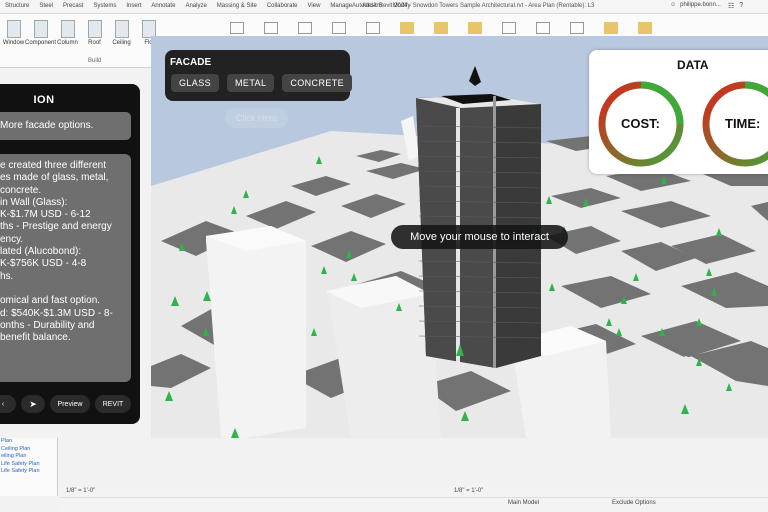 This screenshot has width=768, height=512. What do you see at coordinates (45, 215) in the screenshot?
I see `description-line: K-$1.7M USD - 6-12` at bounding box center [45, 215].